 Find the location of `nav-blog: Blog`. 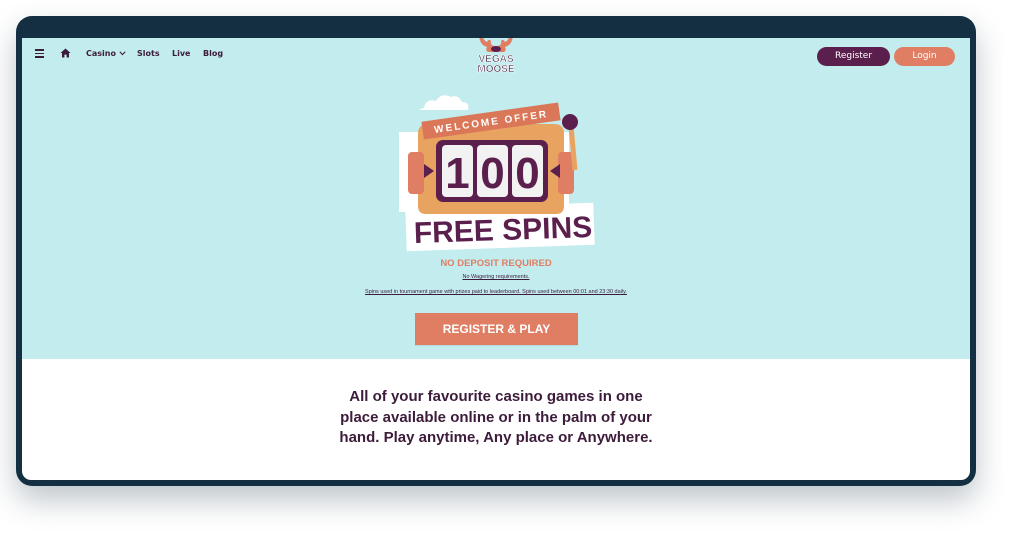

nav-blog: Blog is located at coordinates (213, 53).